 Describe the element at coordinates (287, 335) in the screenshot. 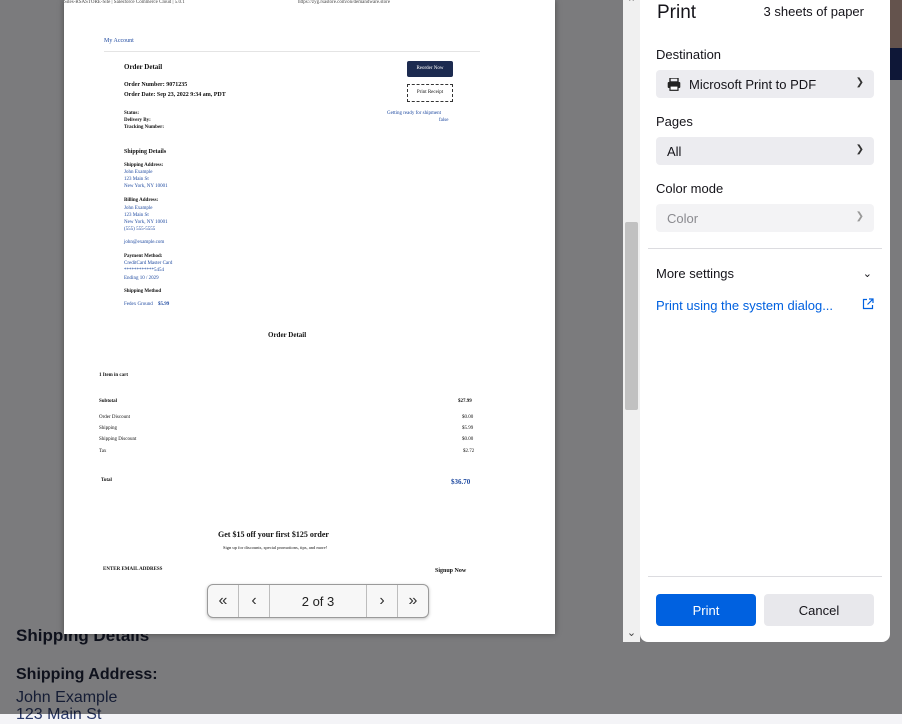

I see `preview-order-detail-center: Order Detail` at that location.